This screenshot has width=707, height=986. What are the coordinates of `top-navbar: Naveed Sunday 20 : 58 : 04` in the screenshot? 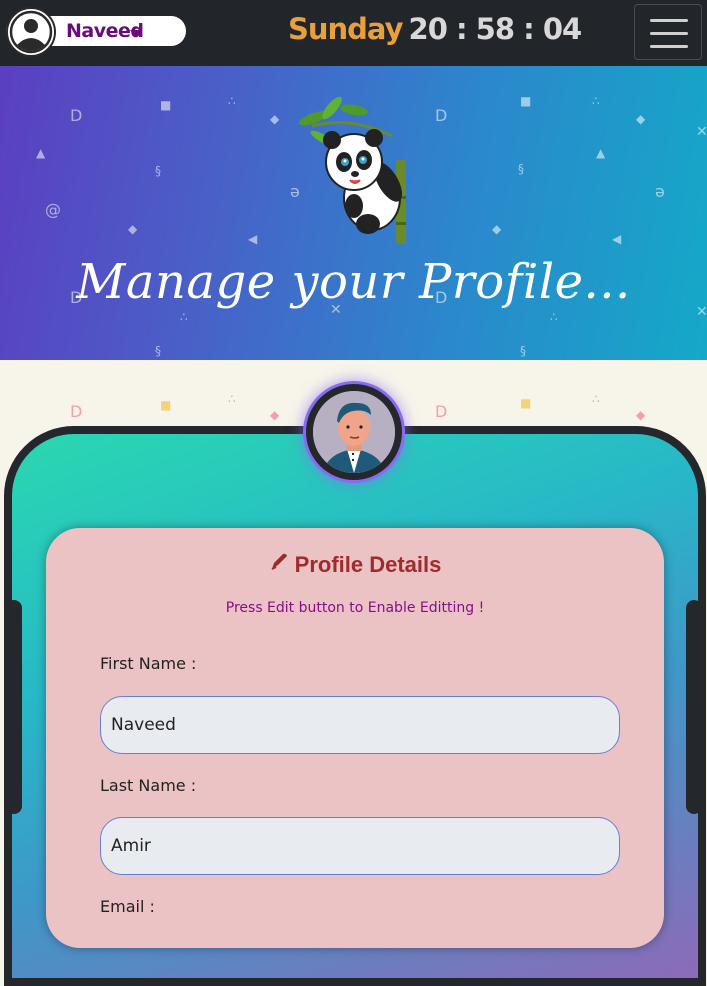 It's located at (353, 33).